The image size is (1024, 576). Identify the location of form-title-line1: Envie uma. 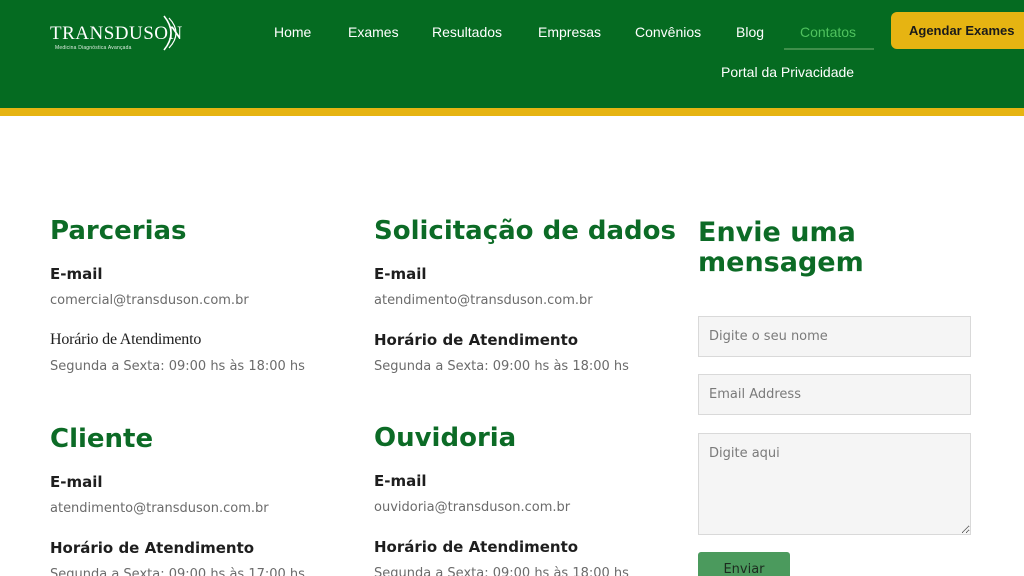
(777, 232).